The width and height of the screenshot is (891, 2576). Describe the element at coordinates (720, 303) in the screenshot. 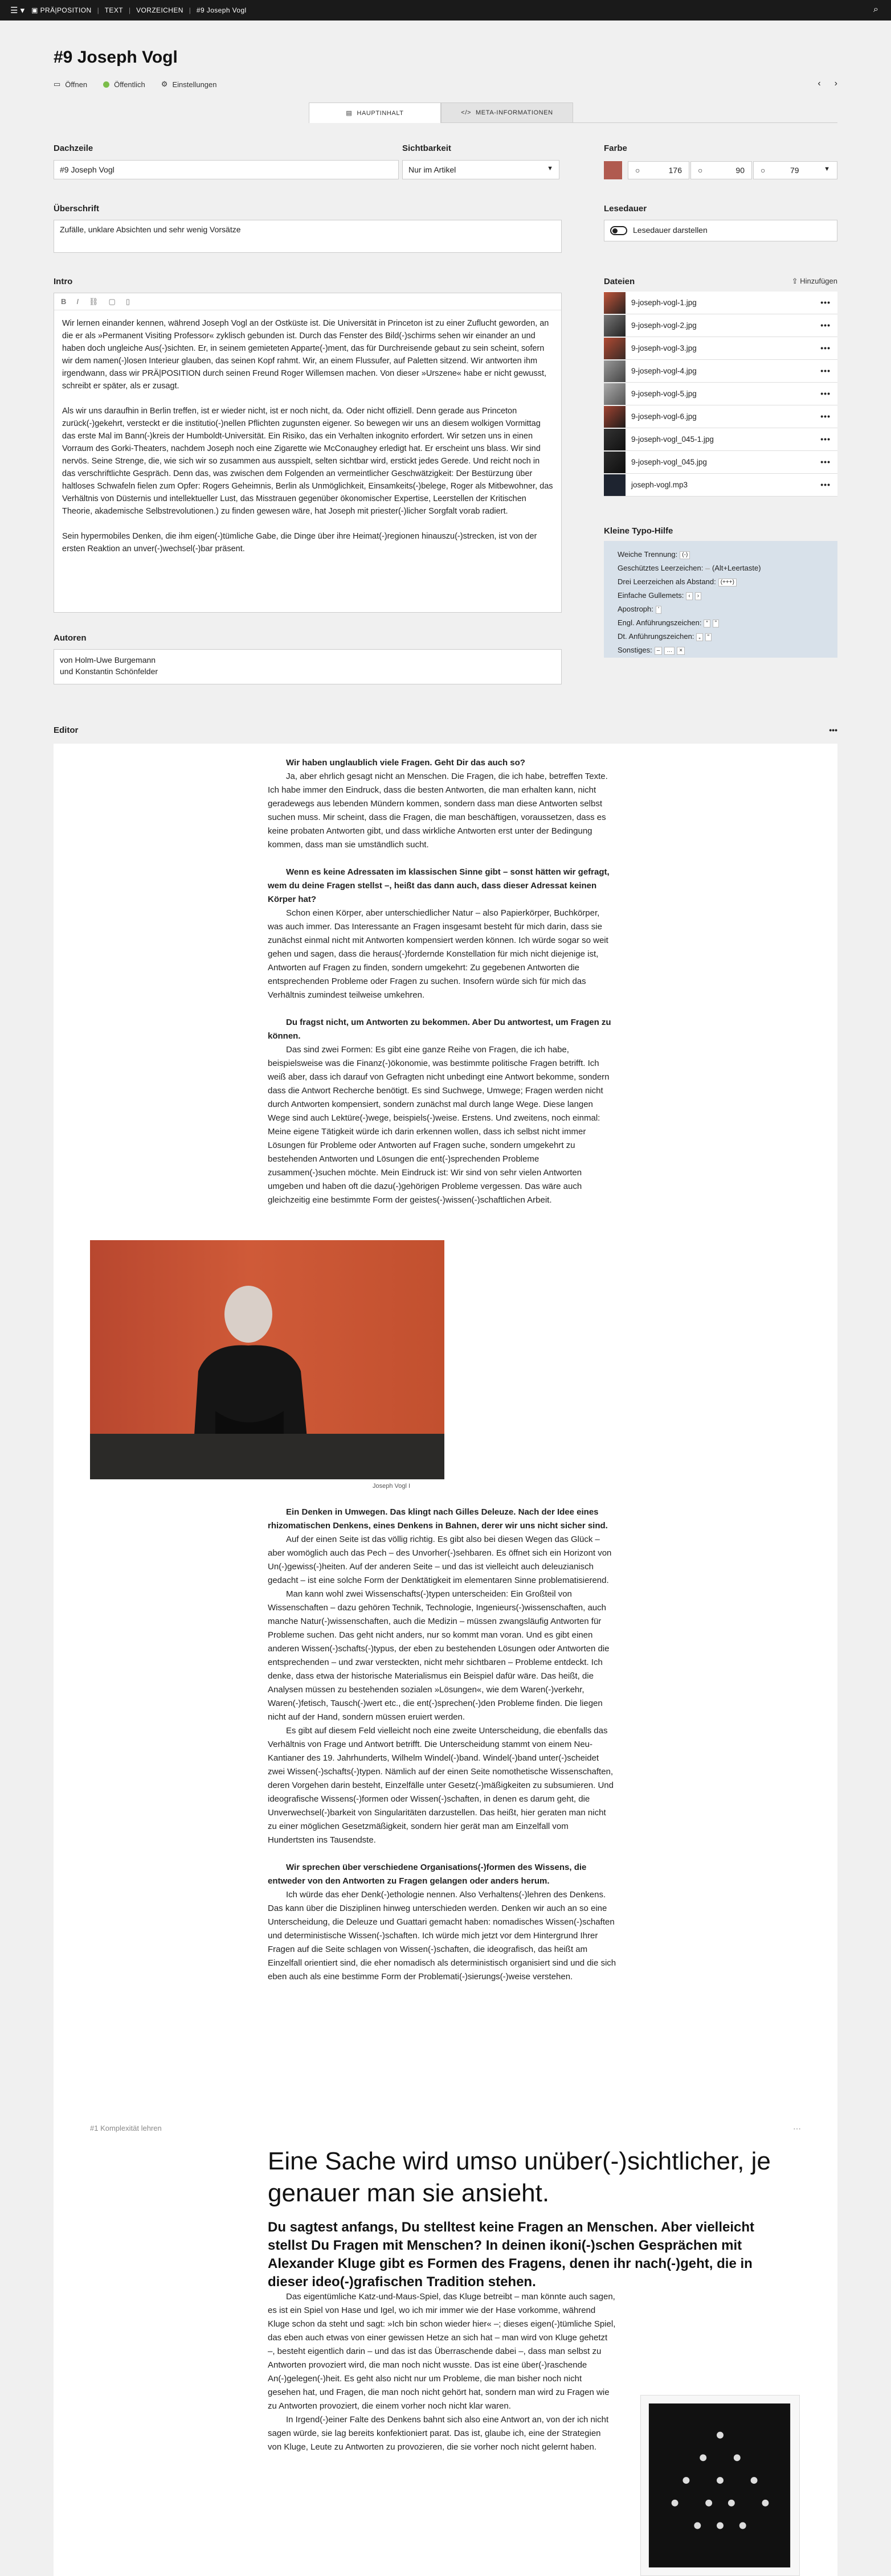

I see `file-item: 9-joseph-vogl-1.jpg •••` at that location.